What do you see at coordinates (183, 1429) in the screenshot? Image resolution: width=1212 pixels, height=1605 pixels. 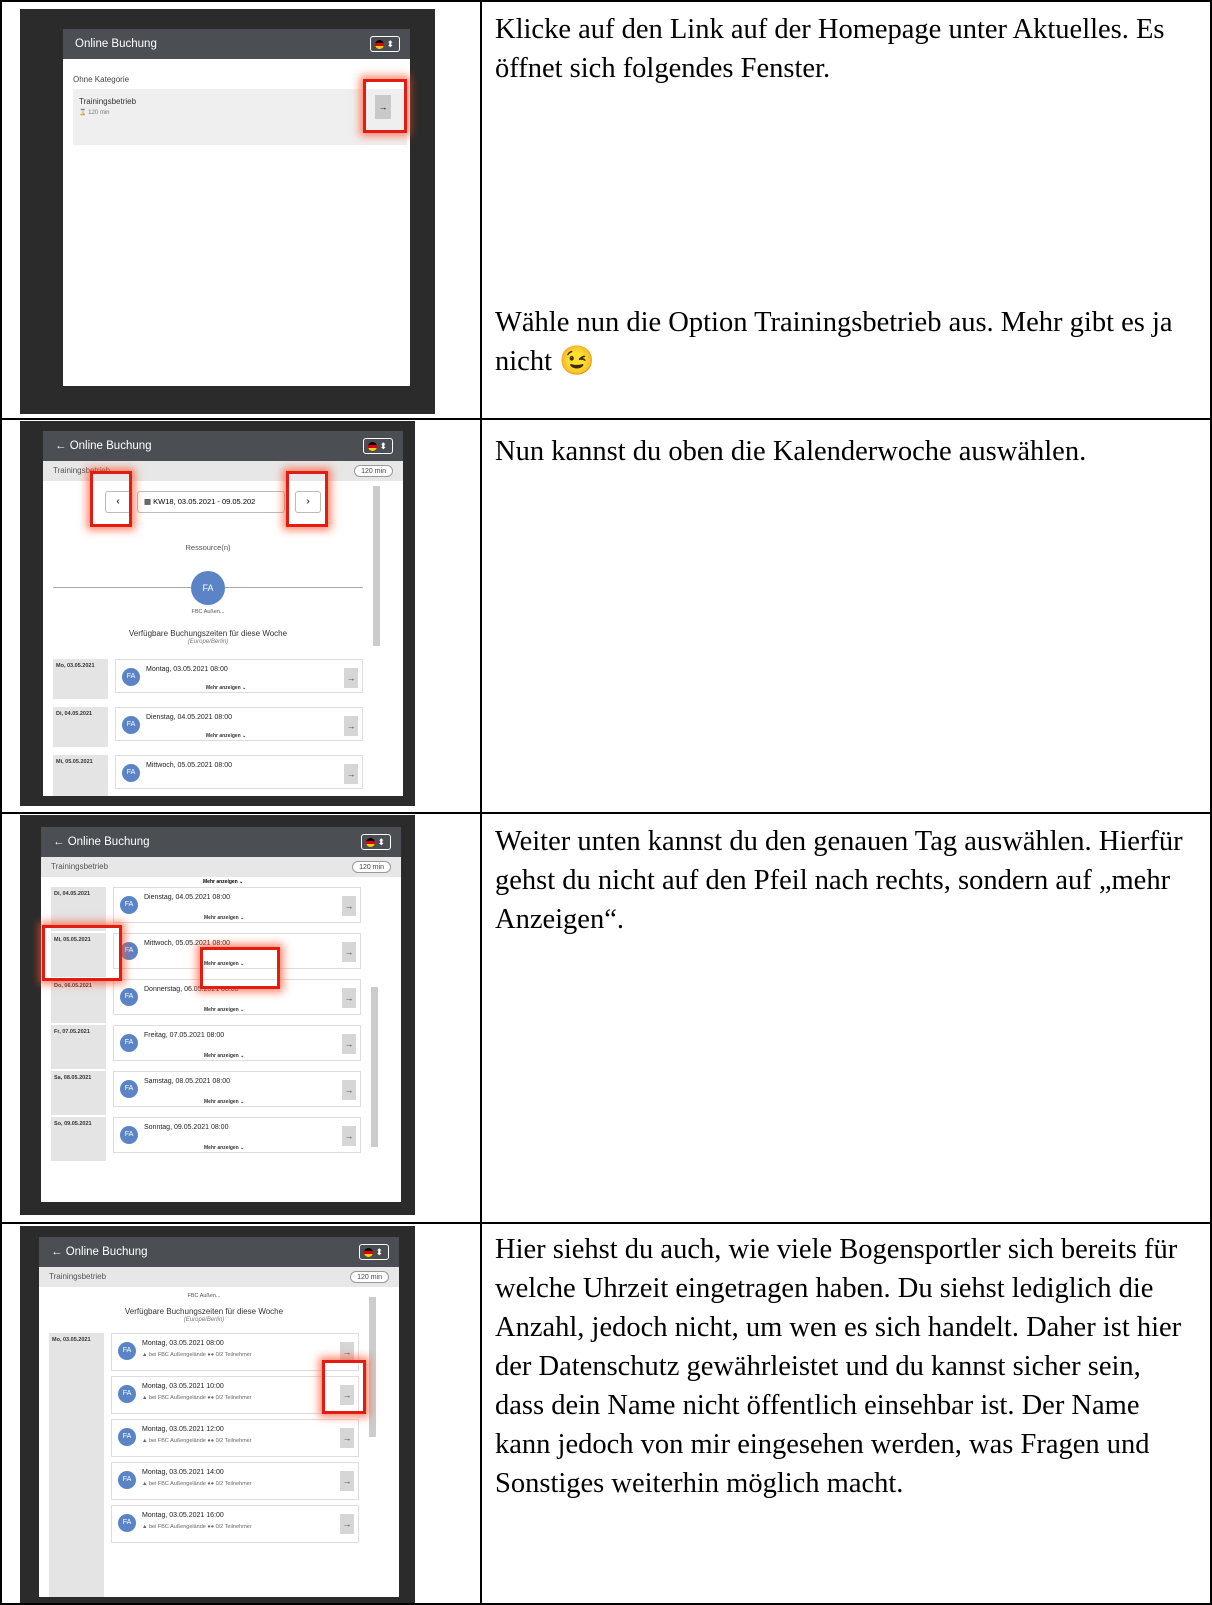 I see `slot-time: Montag, 03.05.2021 12:00` at bounding box center [183, 1429].